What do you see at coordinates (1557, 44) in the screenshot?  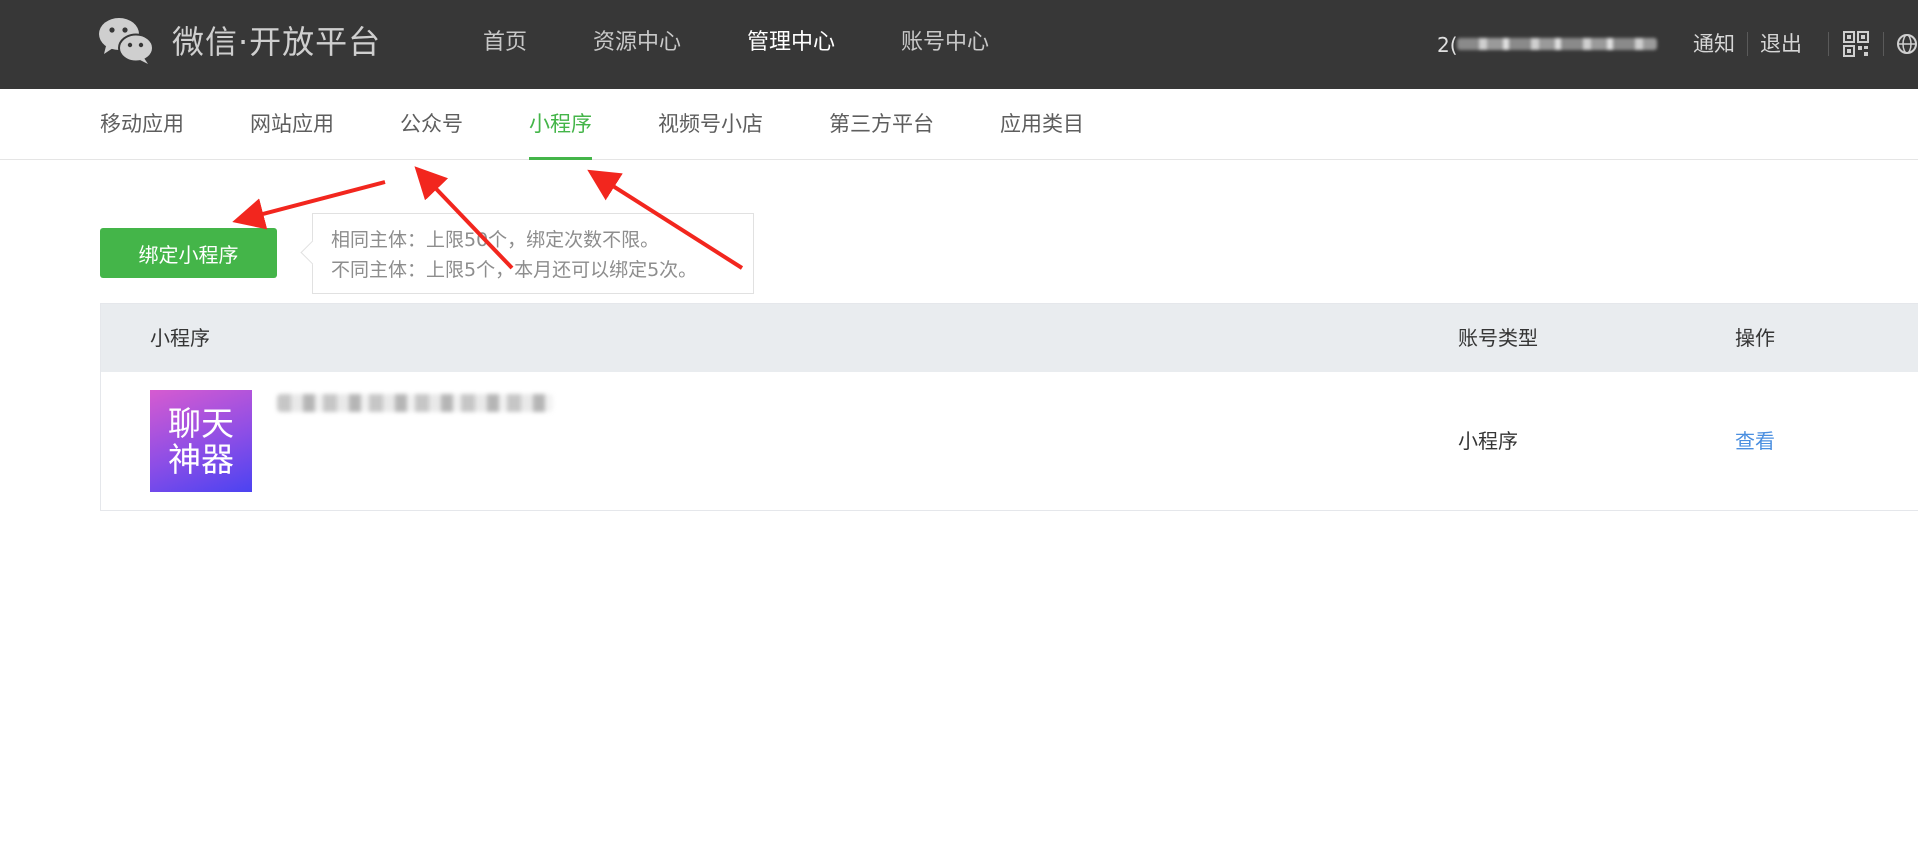 I see `account-name-blurred` at bounding box center [1557, 44].